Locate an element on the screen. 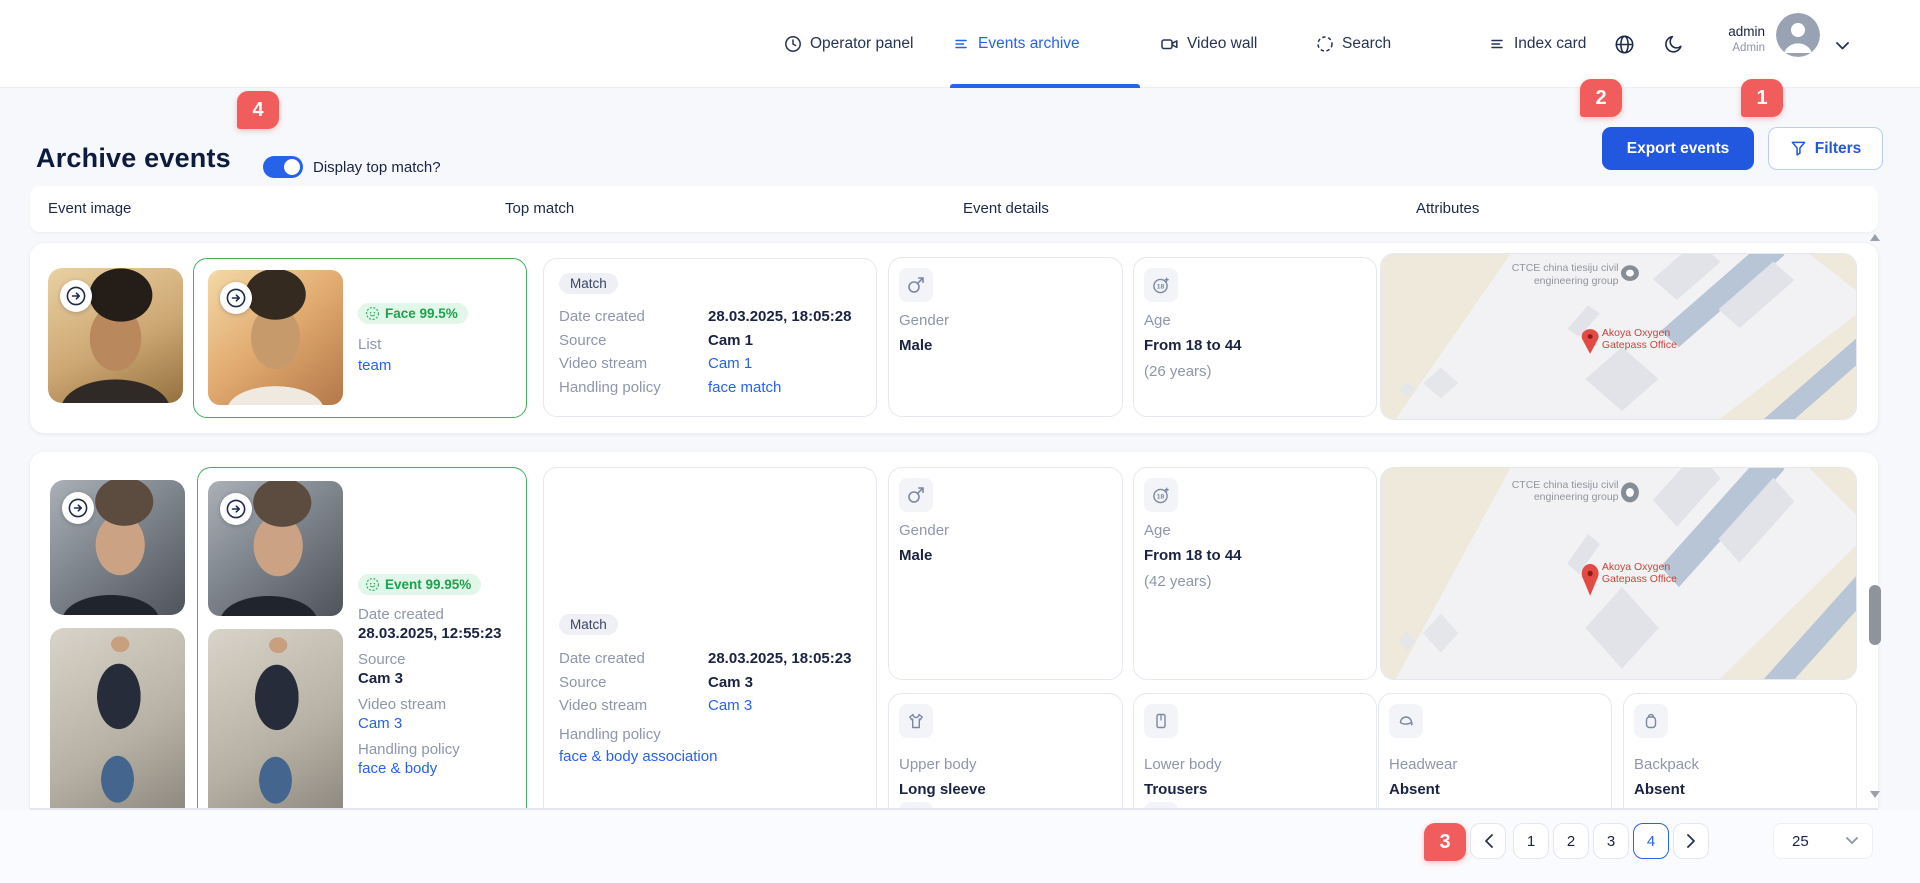  pagination-page-4-active: 4 is located at coordinates (1651, 841).